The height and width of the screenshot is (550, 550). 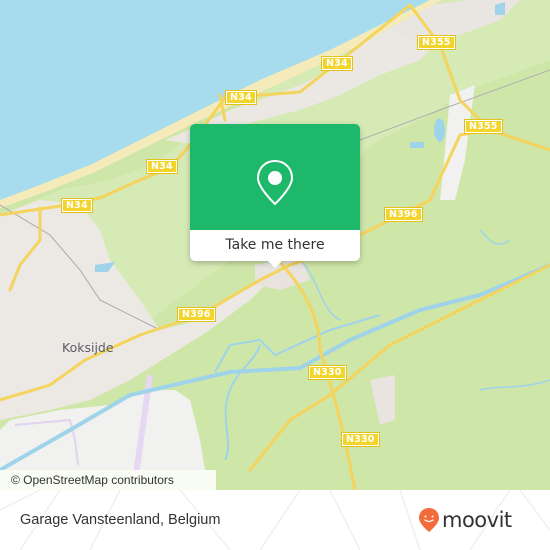 I want to click on footer: Garage Vansteenland, Belgium moovit, so click(x=275, y=520).